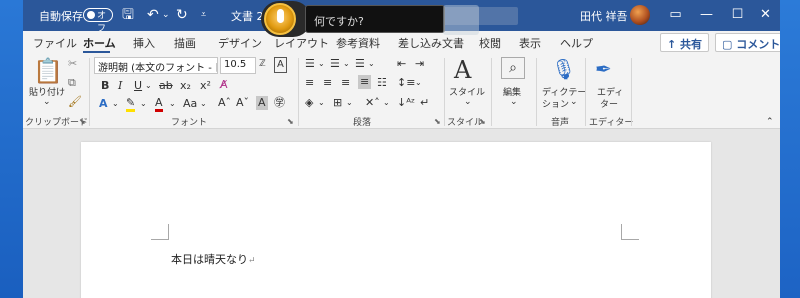 This screenshot has width=800, height=298. I want to click on collapse-ribbon-icon: ⌃, so click(770, 122).